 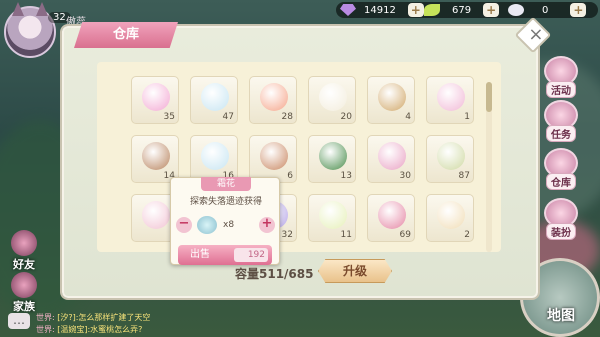 What do you see at coordinates (561, 89) in the screenshot?
I see `activity-label: 活动` at bounding box center [561, 89].